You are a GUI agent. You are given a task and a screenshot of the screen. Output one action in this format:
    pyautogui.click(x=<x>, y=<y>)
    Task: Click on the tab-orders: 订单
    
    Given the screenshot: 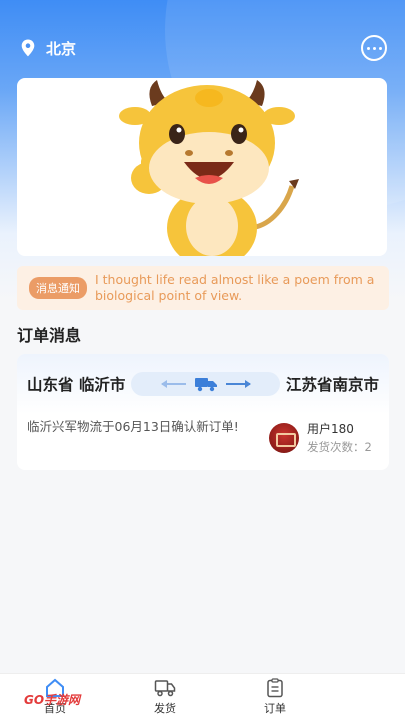 What is the action you would take?
    pyautogui.click(x=275, y=697)
    